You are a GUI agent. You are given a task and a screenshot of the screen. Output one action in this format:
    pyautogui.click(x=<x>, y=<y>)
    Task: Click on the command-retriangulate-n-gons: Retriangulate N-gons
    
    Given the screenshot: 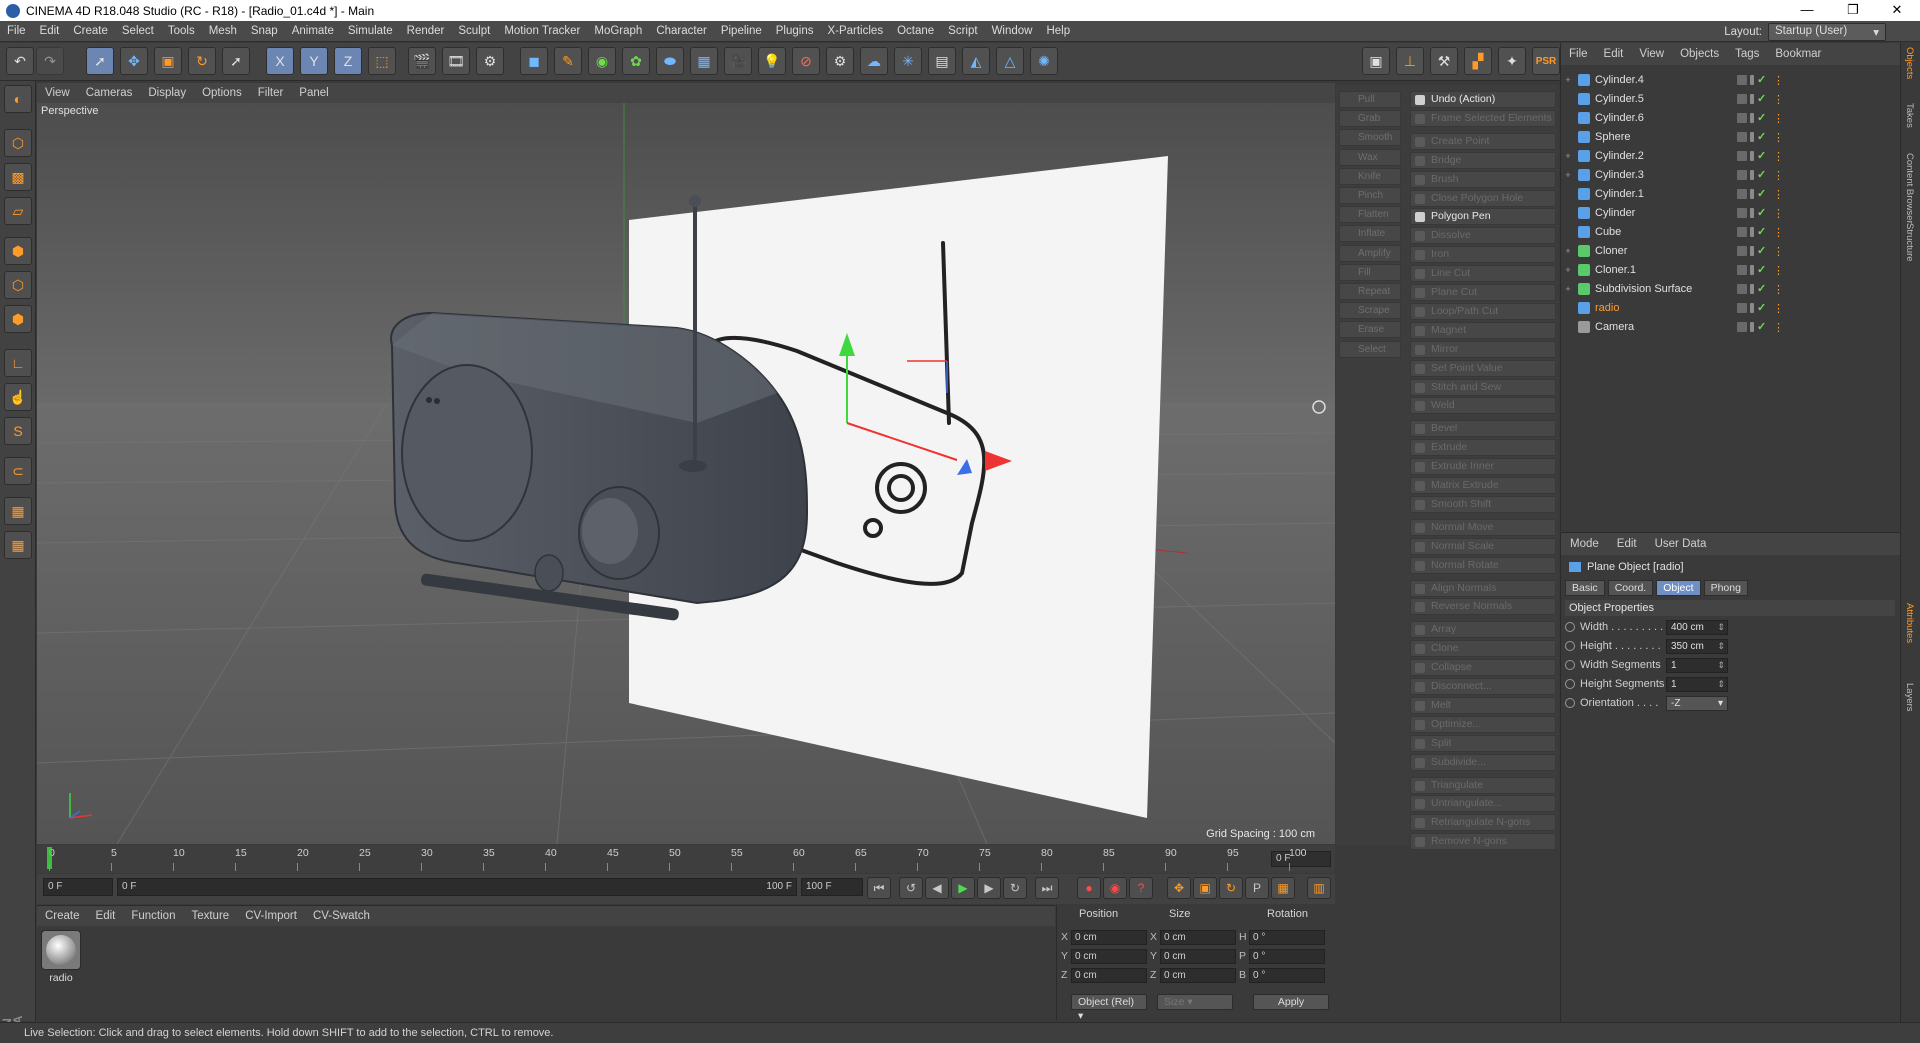 What is the action you would take?
    pyautogui.click(x=1483, y=823)
    